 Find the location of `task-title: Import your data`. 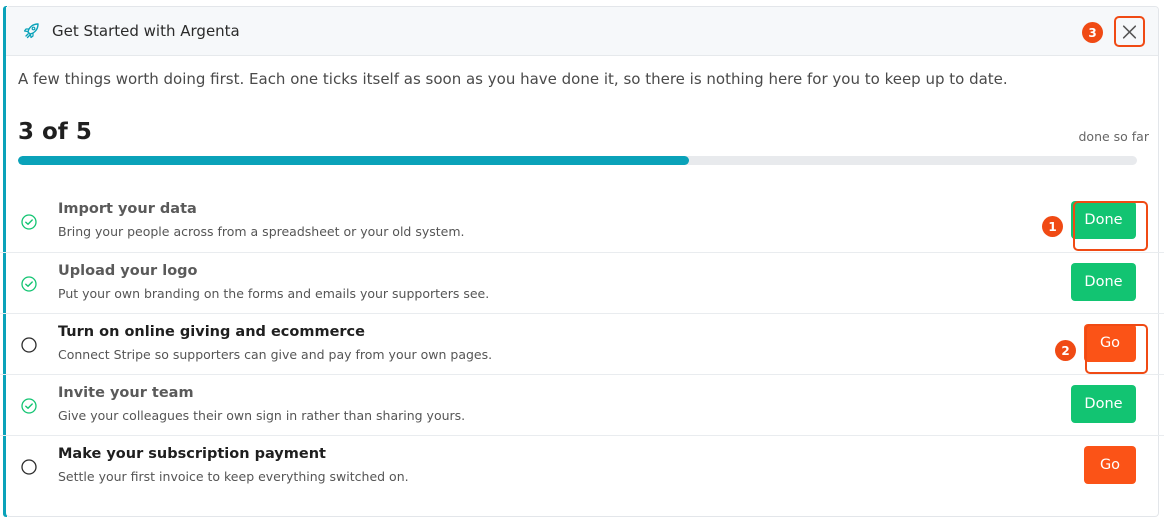

task-title: Import your data is located at coordinates (127, 209).